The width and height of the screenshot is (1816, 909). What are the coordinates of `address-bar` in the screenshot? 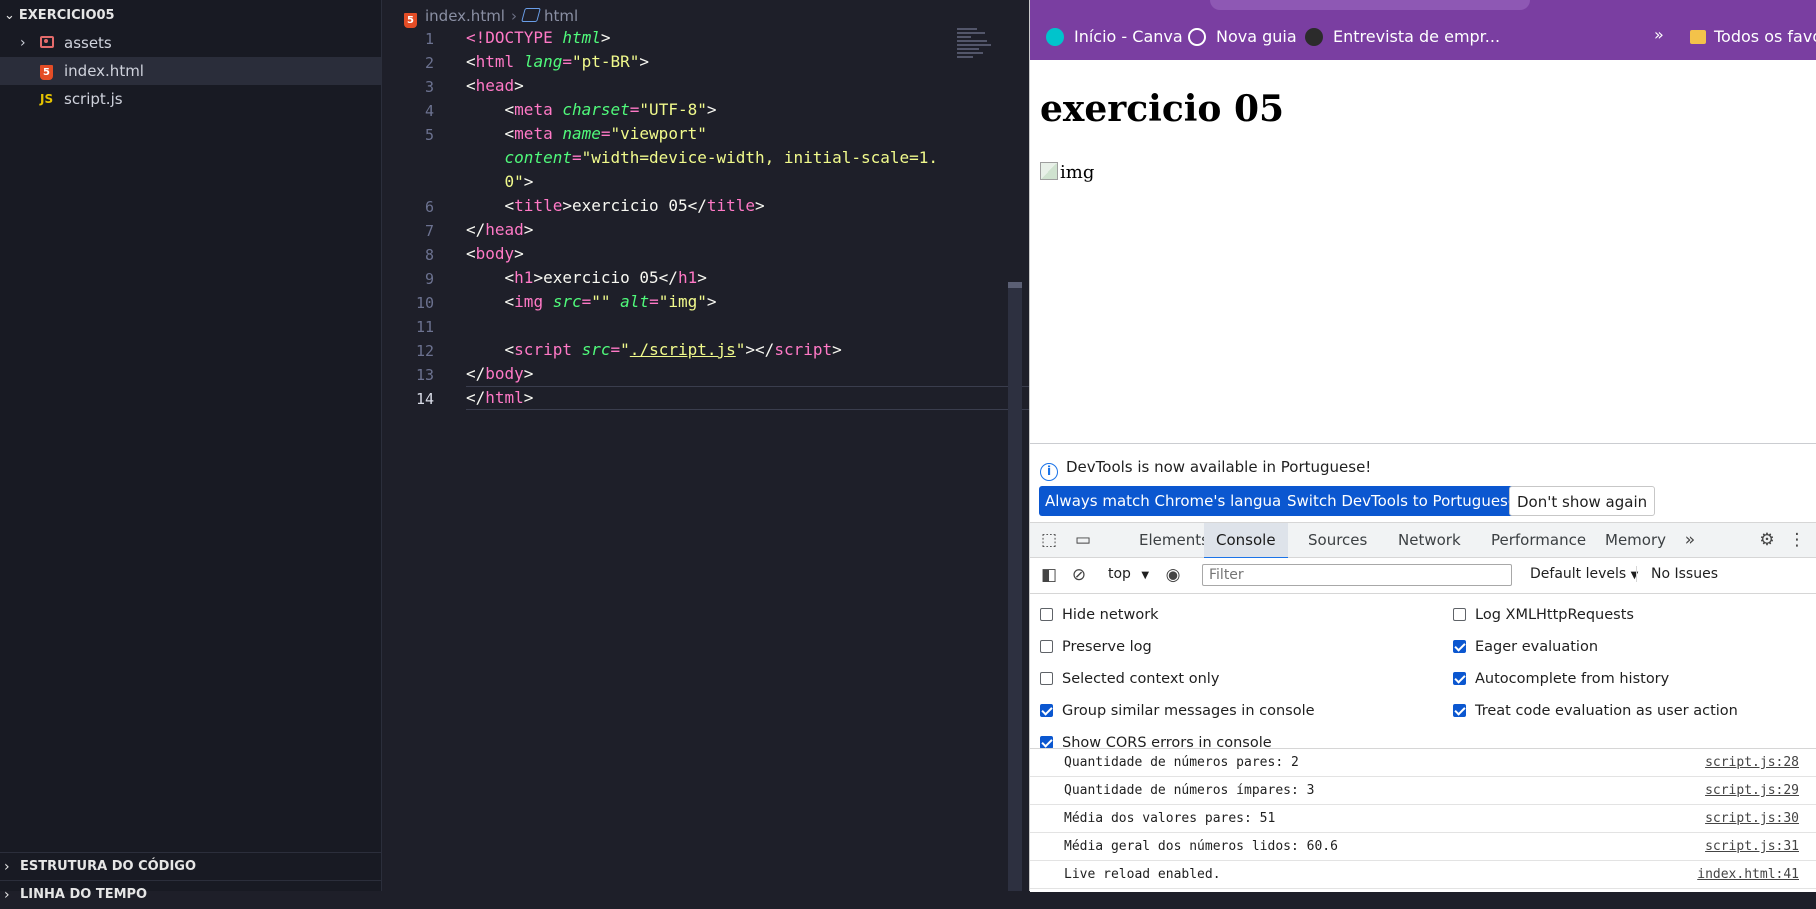 It's located at (1370, 5).